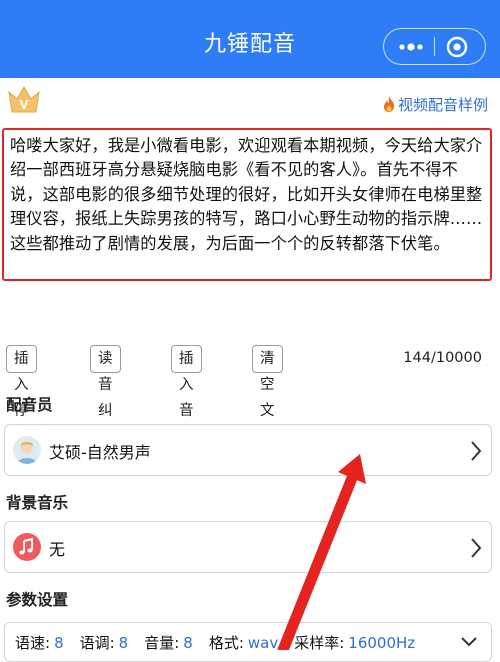  What do you see at coordinates (442, 358) in the screenshot?
I see `char-counter: 144/10000` at bounding box center [442, 358].